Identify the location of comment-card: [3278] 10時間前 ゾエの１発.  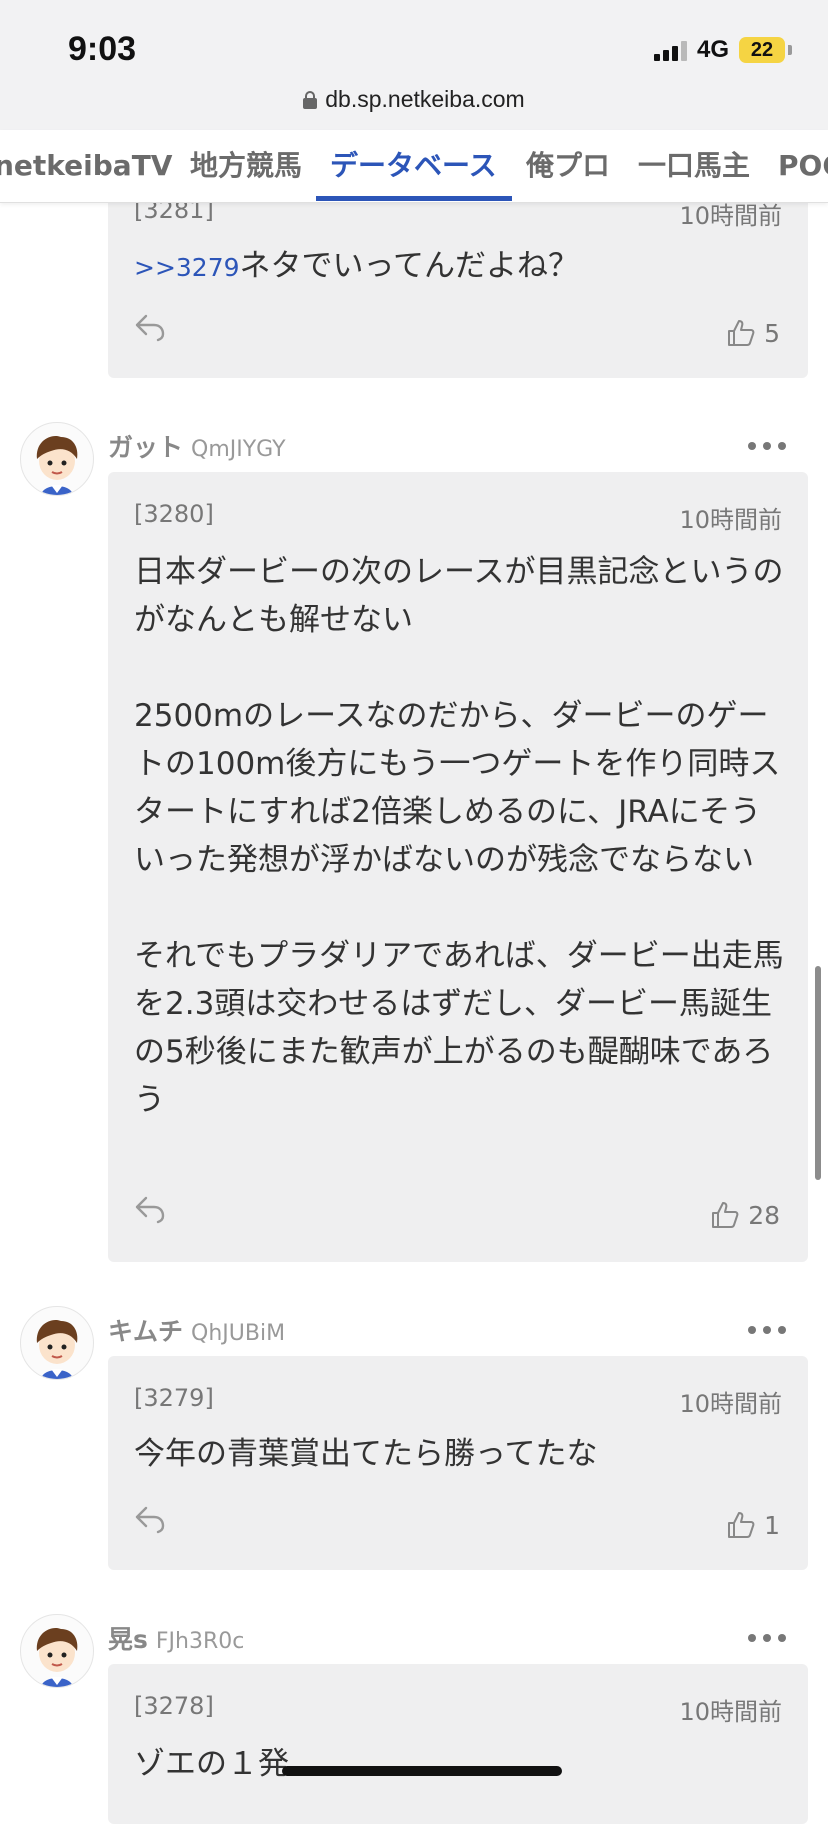
(458, 1744).